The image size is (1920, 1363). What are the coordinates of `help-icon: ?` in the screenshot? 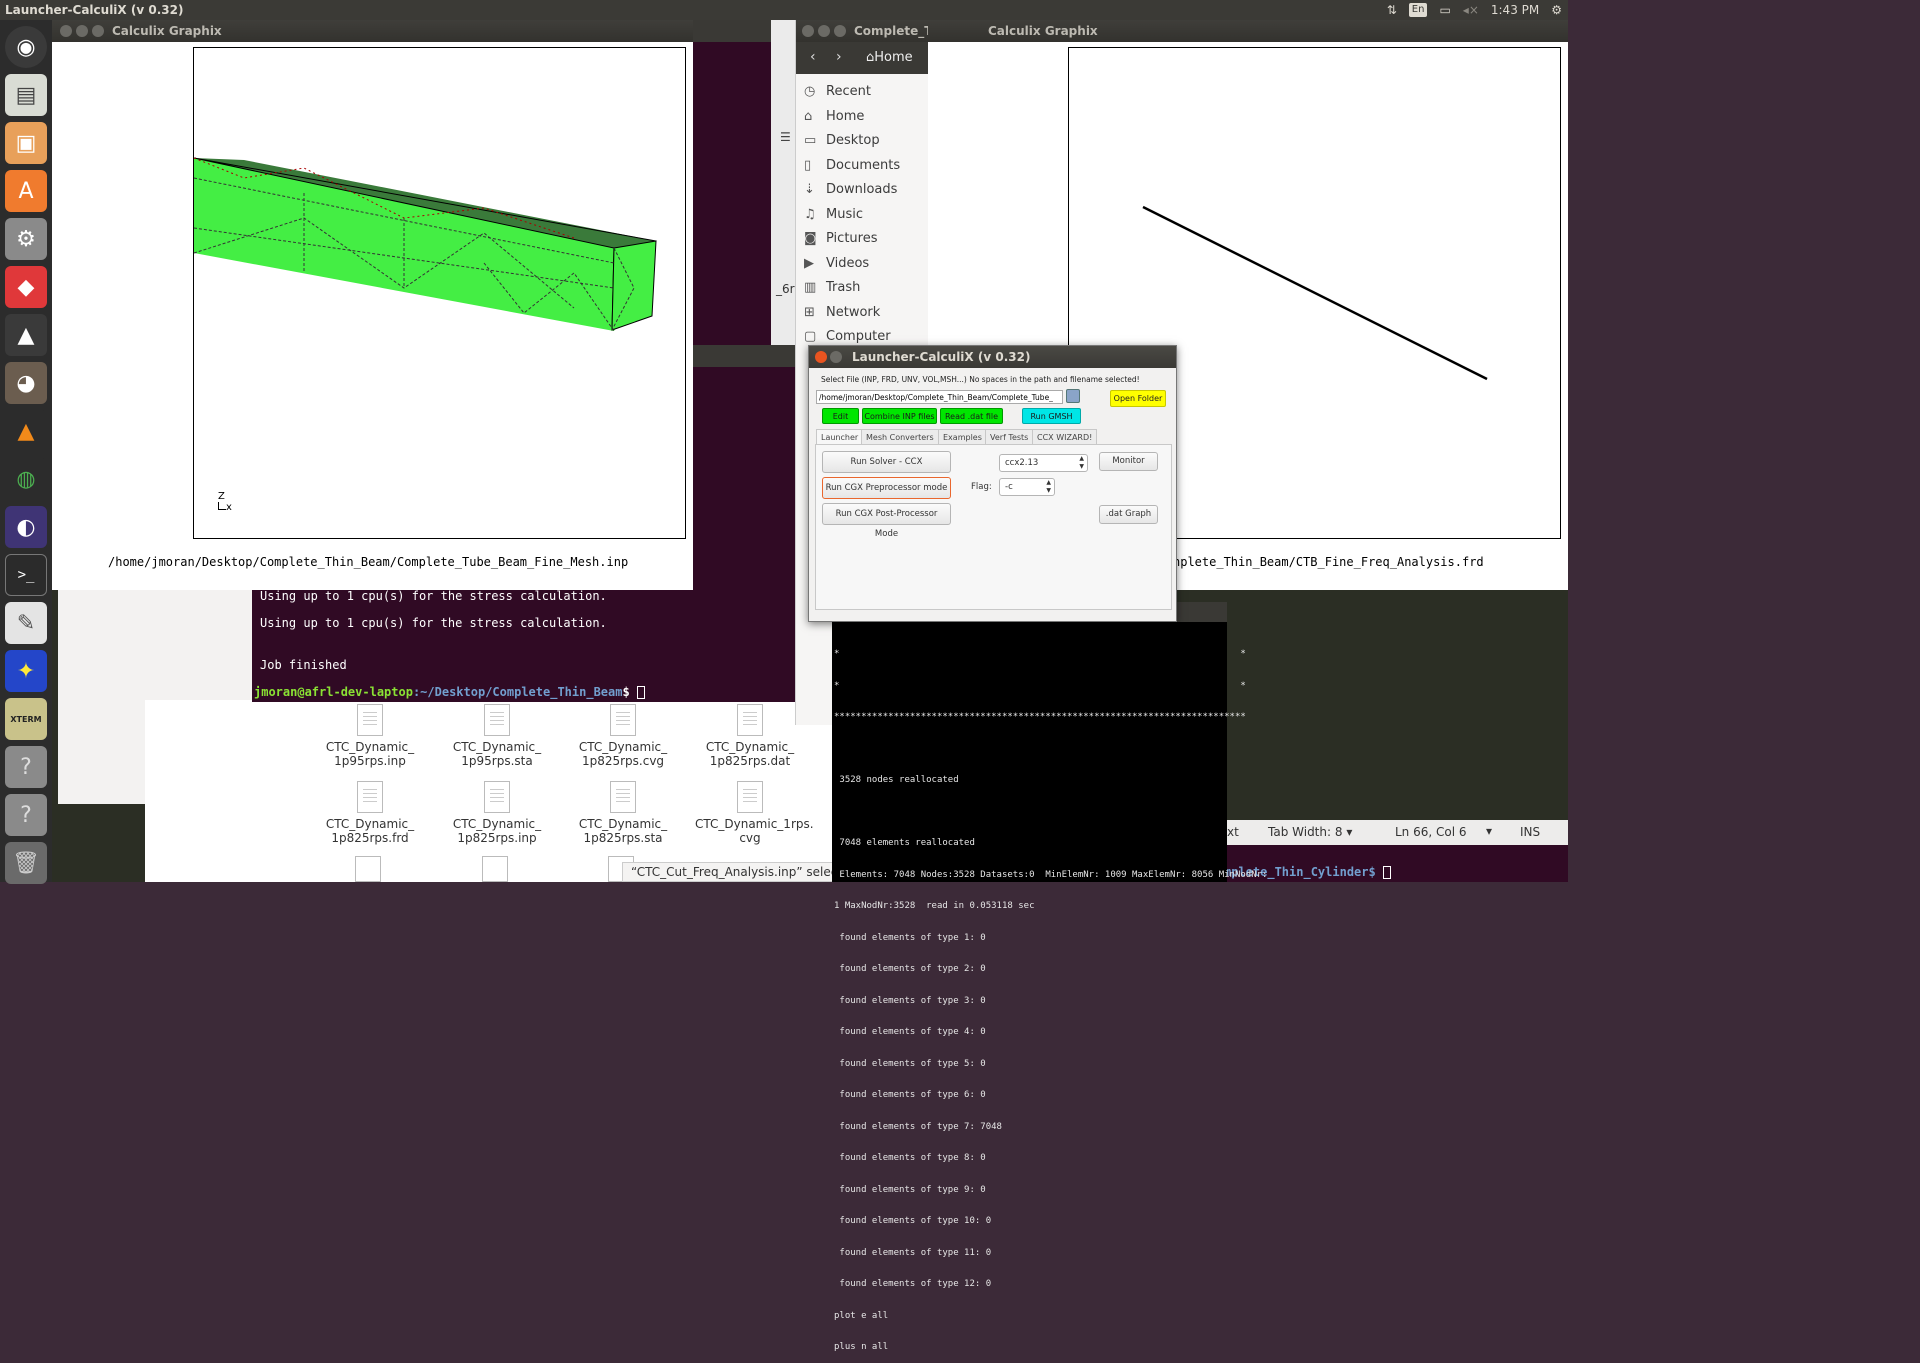 It's located at (26, 767).